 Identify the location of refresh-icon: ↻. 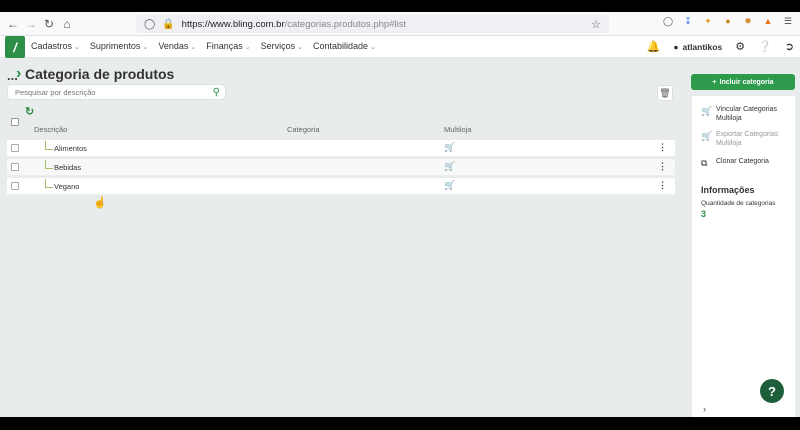
(29, 111).